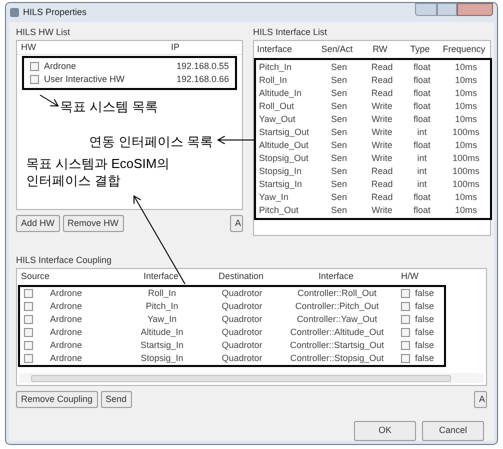  I want to click on column-header: Sen/Act, so click(337, 50).